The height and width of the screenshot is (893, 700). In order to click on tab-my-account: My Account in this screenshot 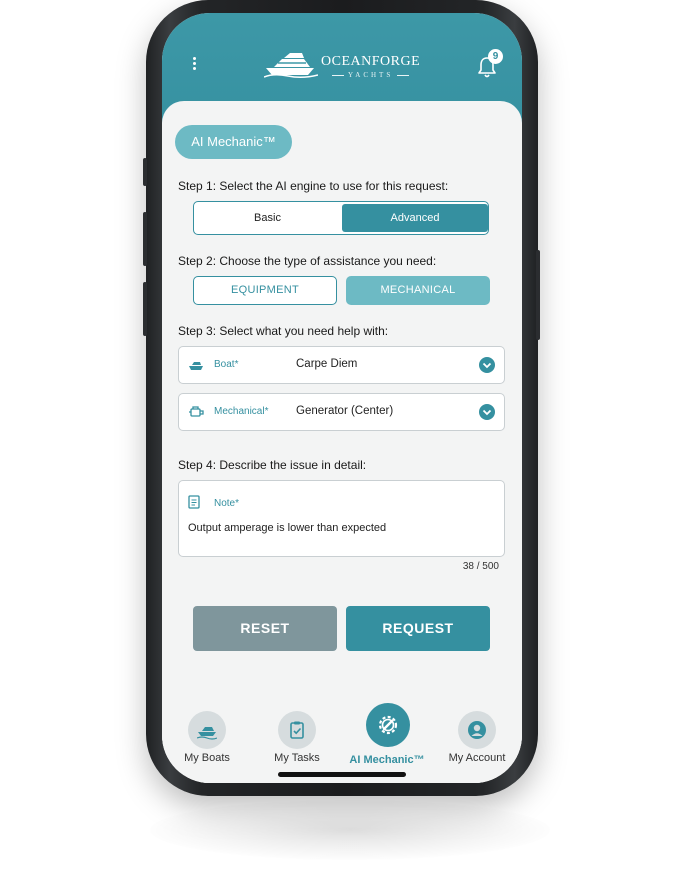, I will do `click(477, 739)`.